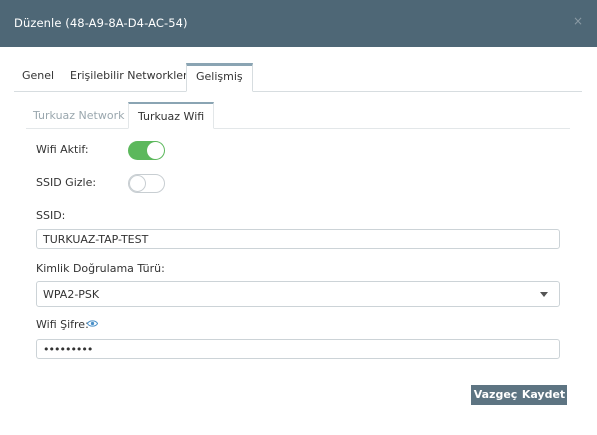  What do you see at coordinates (495, 395) in the screenshot?
I see `cancel-button: Vazgeç` at bounding box center [495, 395].